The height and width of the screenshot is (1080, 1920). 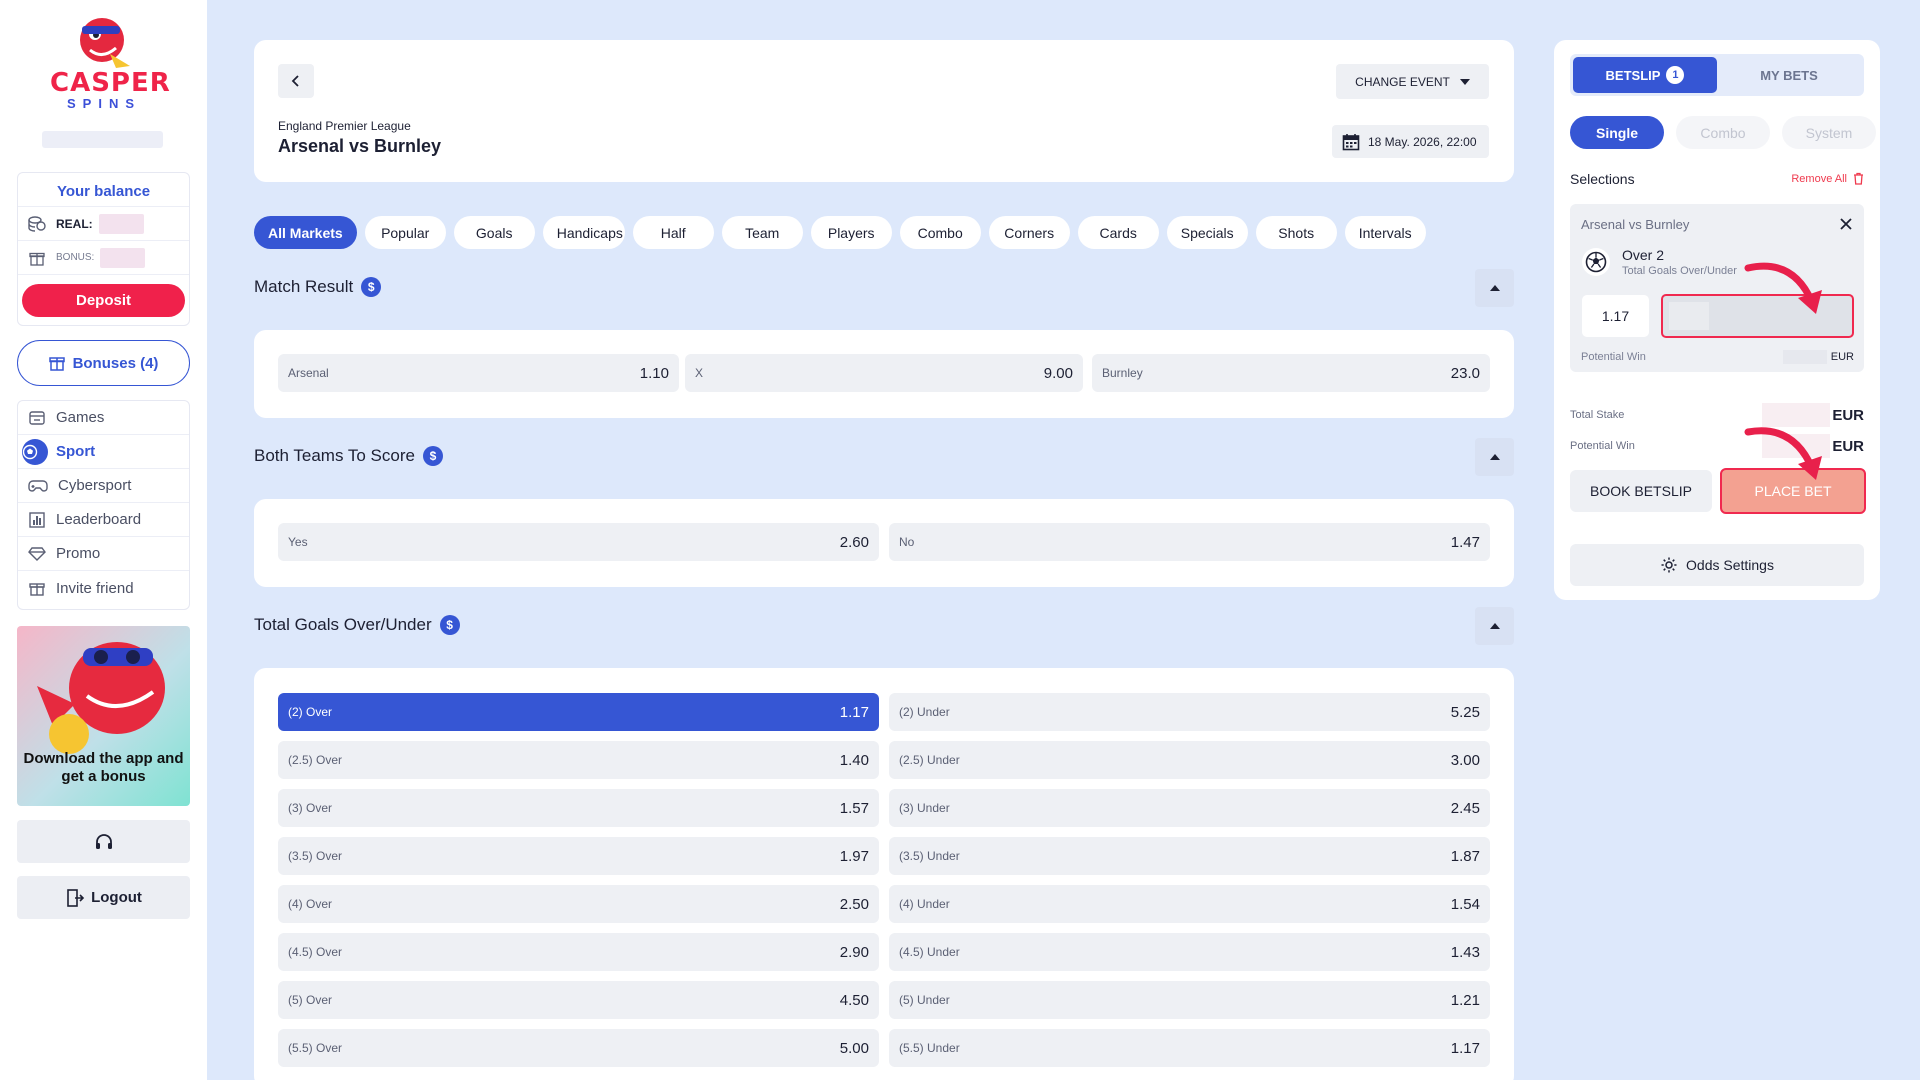 What do you see at coordinates (1846, 224) in the screenshot?
I see `remove-selection-button` at bounding box center [1846, 224].